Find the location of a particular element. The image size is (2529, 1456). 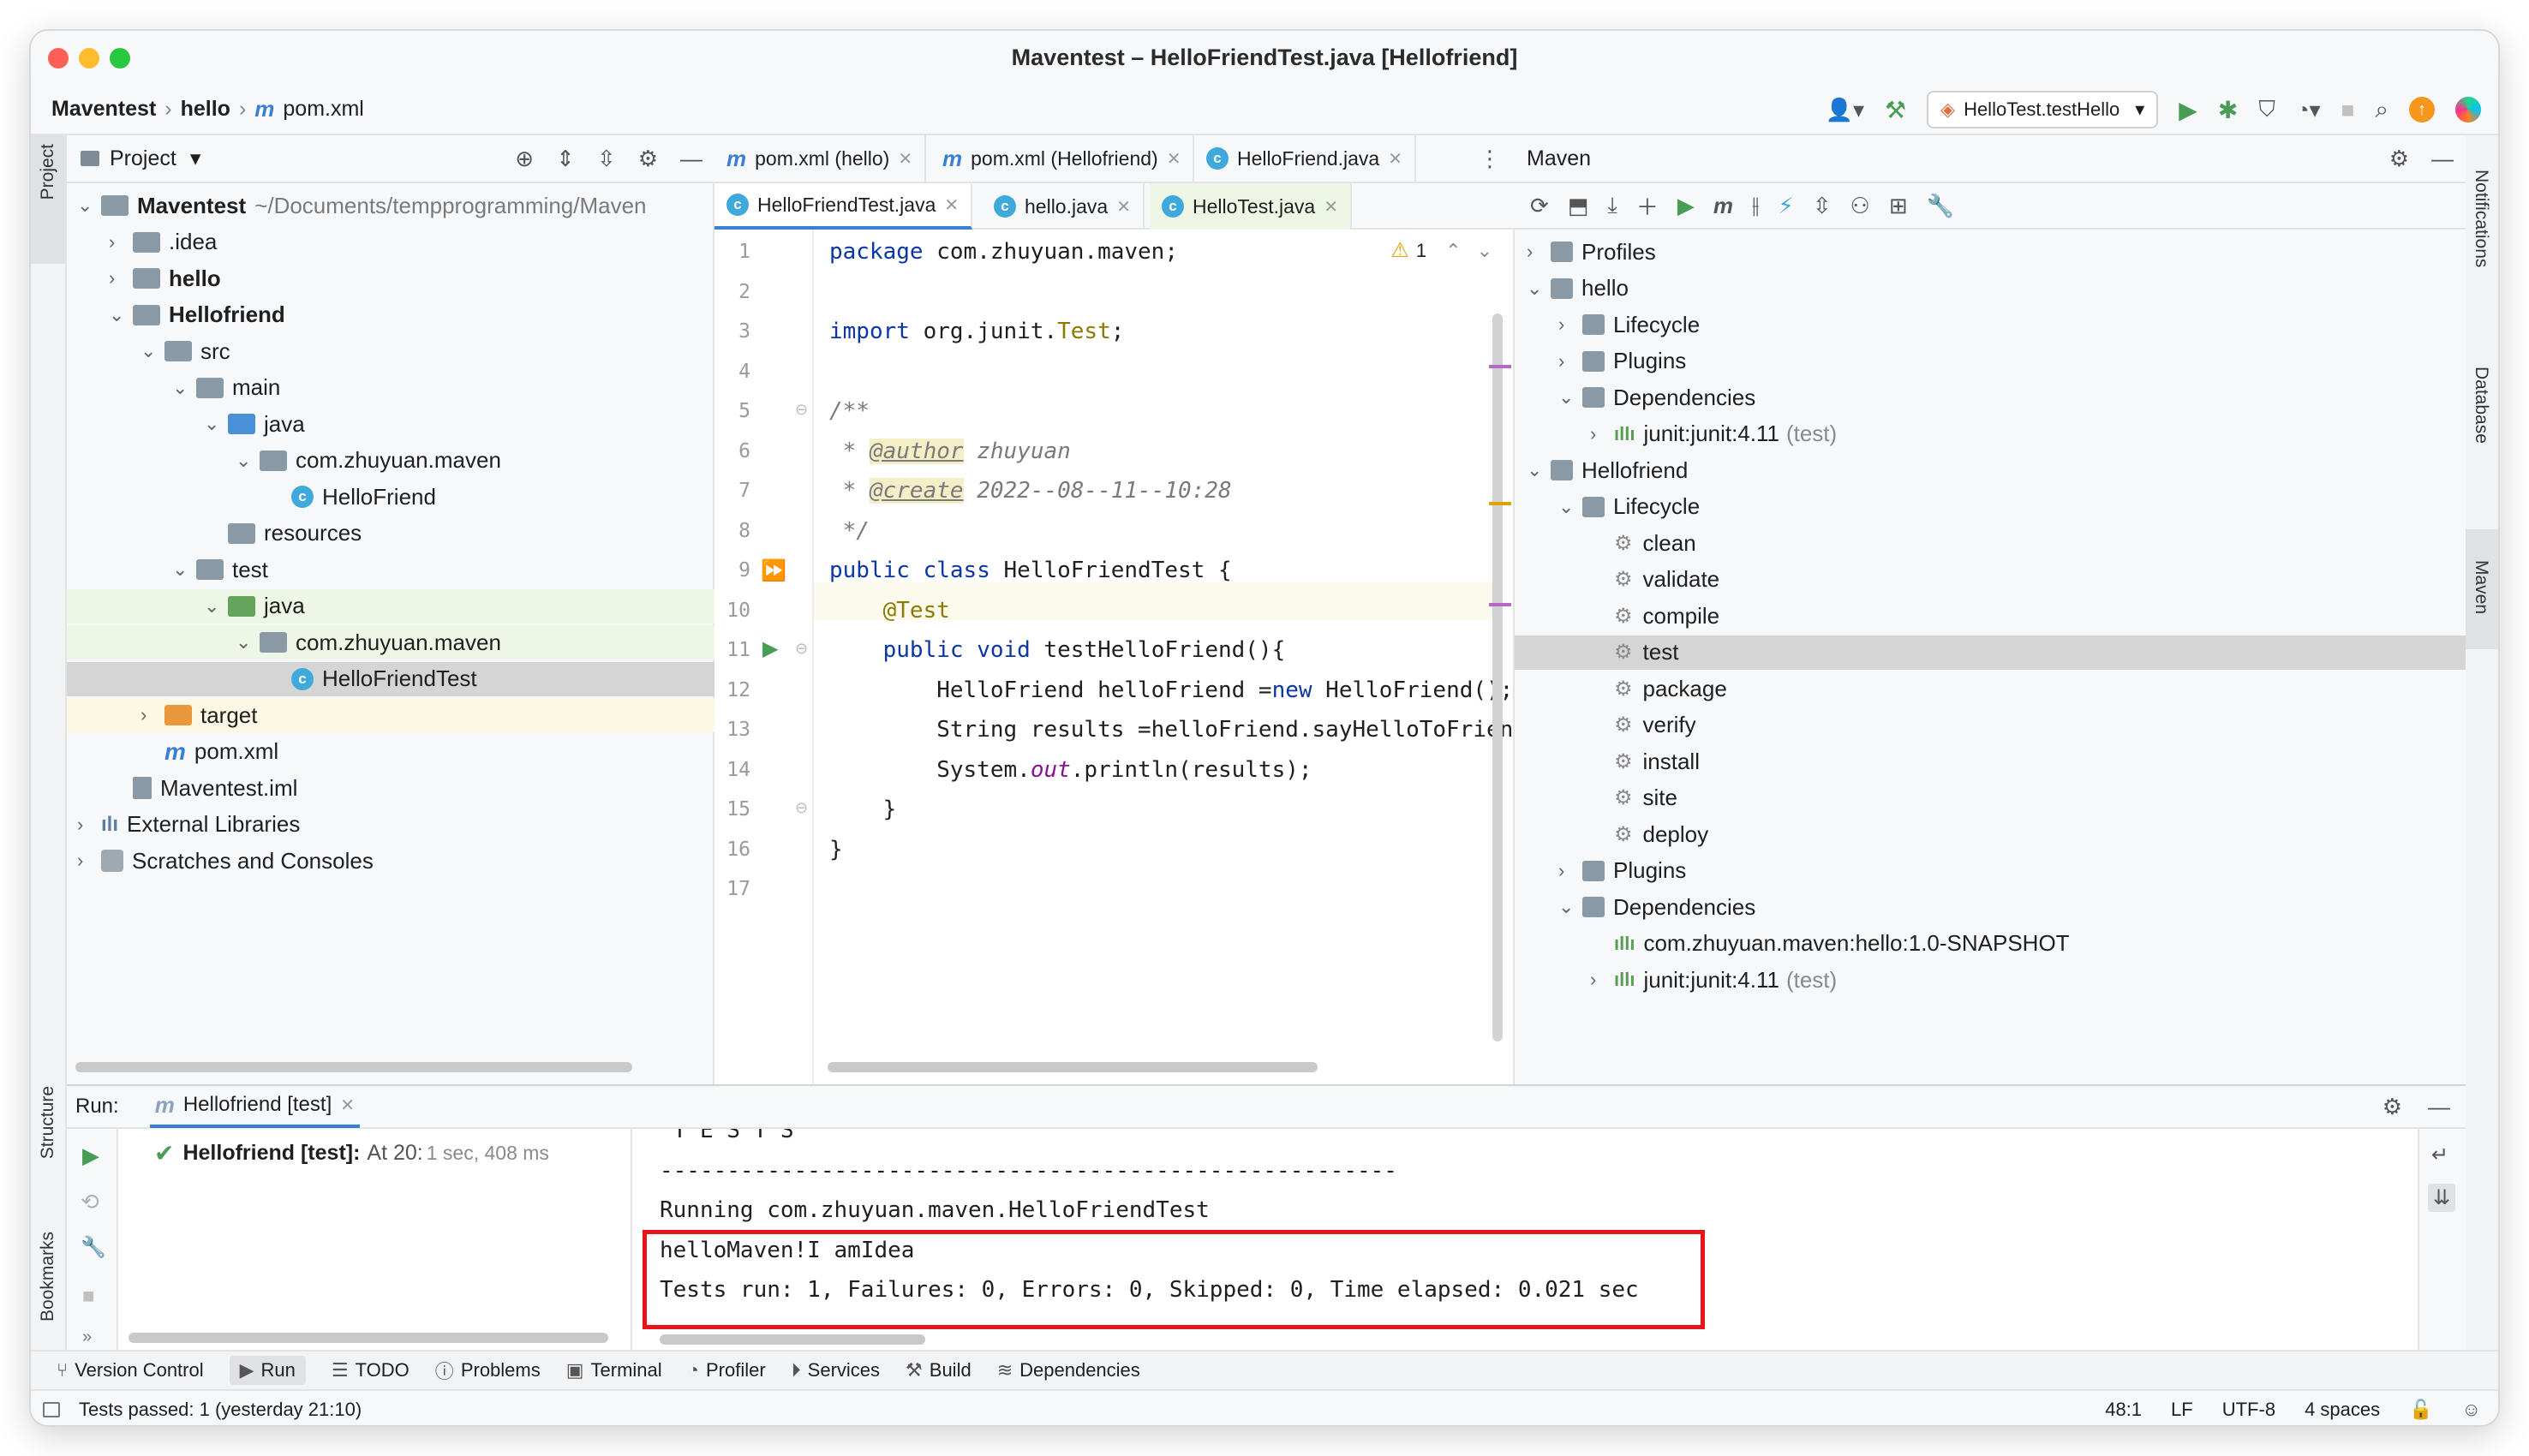

indent-setting: 4 spaces is located at coordinates (2342, 1410).